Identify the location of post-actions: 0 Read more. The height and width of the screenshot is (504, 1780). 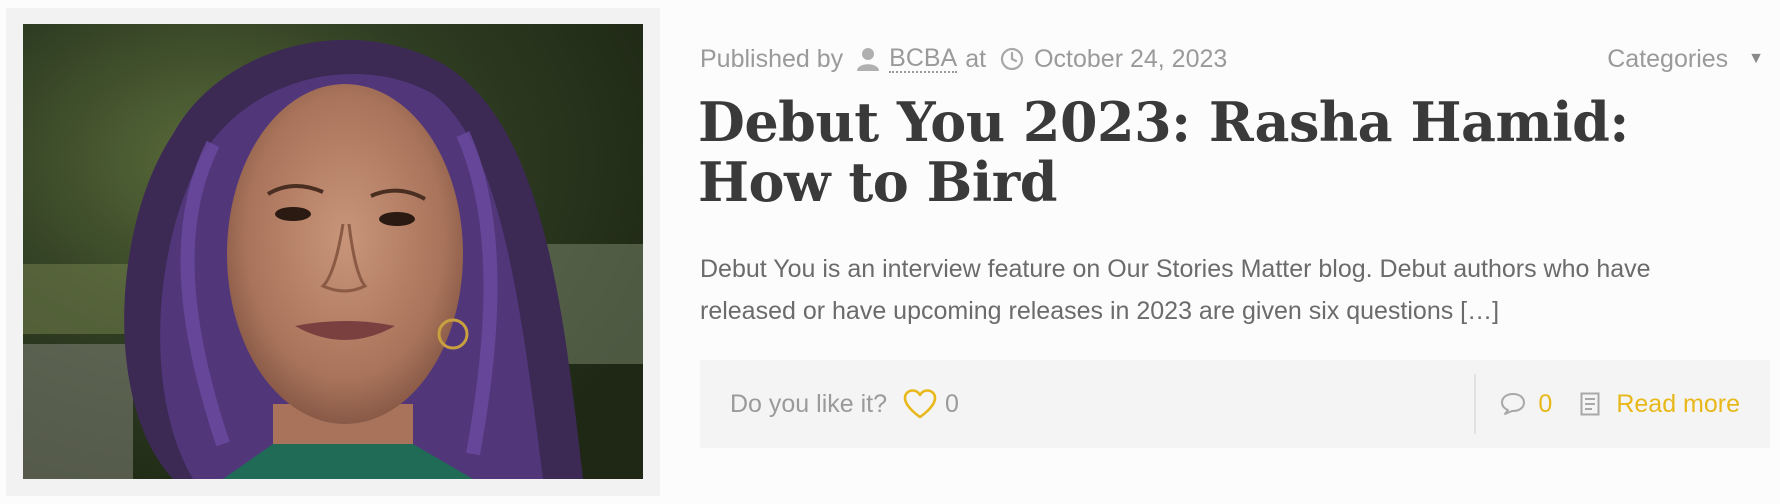
(1620, 404).